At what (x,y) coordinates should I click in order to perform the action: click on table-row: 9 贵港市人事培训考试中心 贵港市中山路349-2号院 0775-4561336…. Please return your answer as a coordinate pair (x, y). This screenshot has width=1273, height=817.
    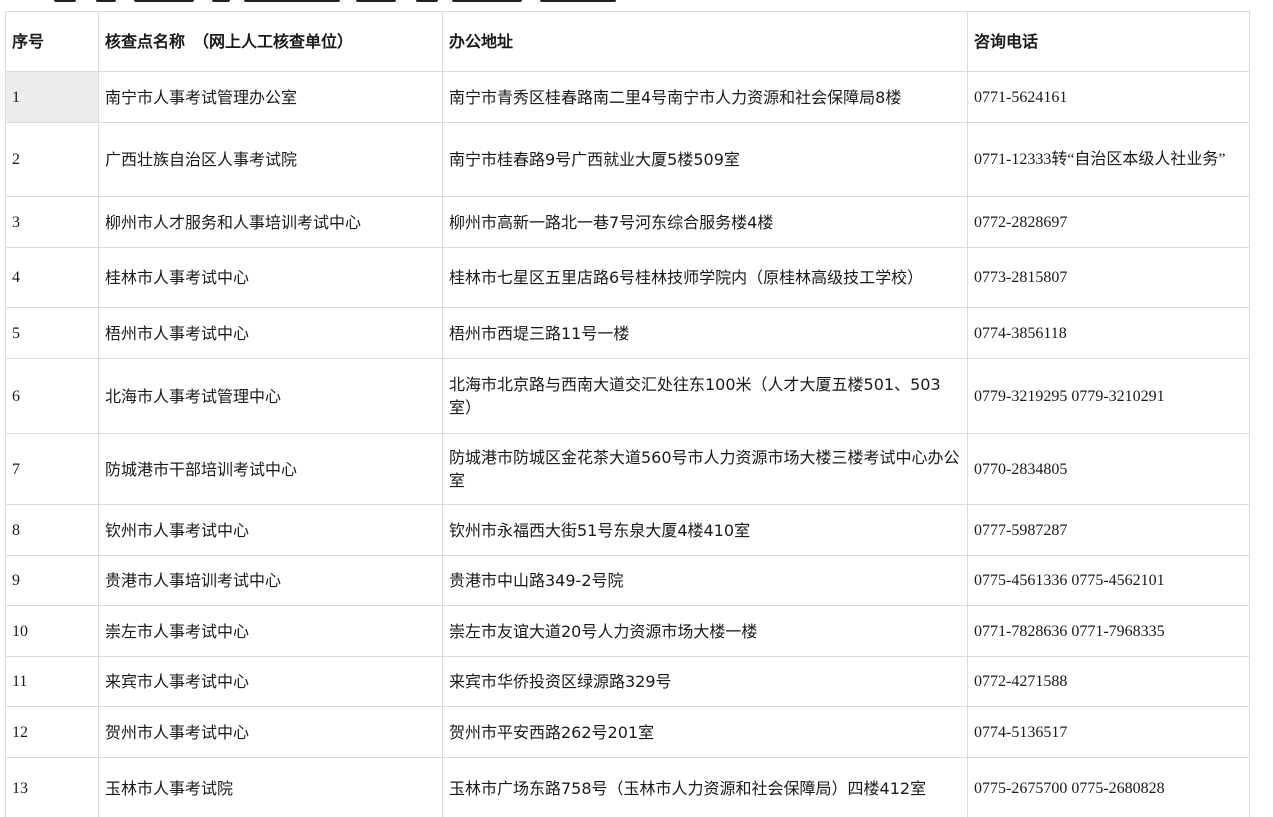
    Looking at the image, I should click on (627, 580).